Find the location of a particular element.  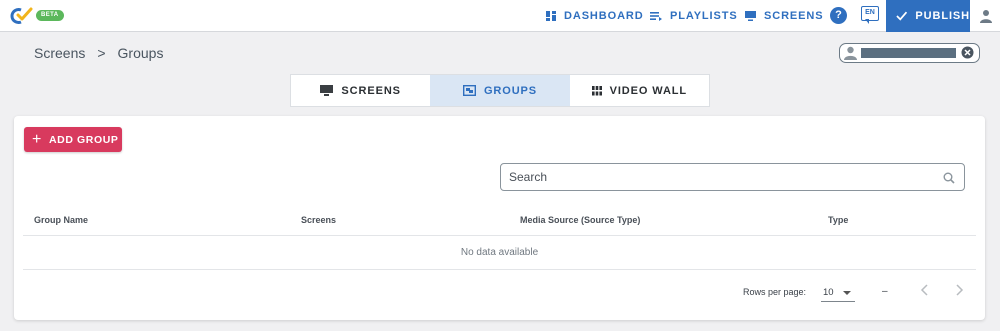

language-label: EN is located at coordinates (870, 13).